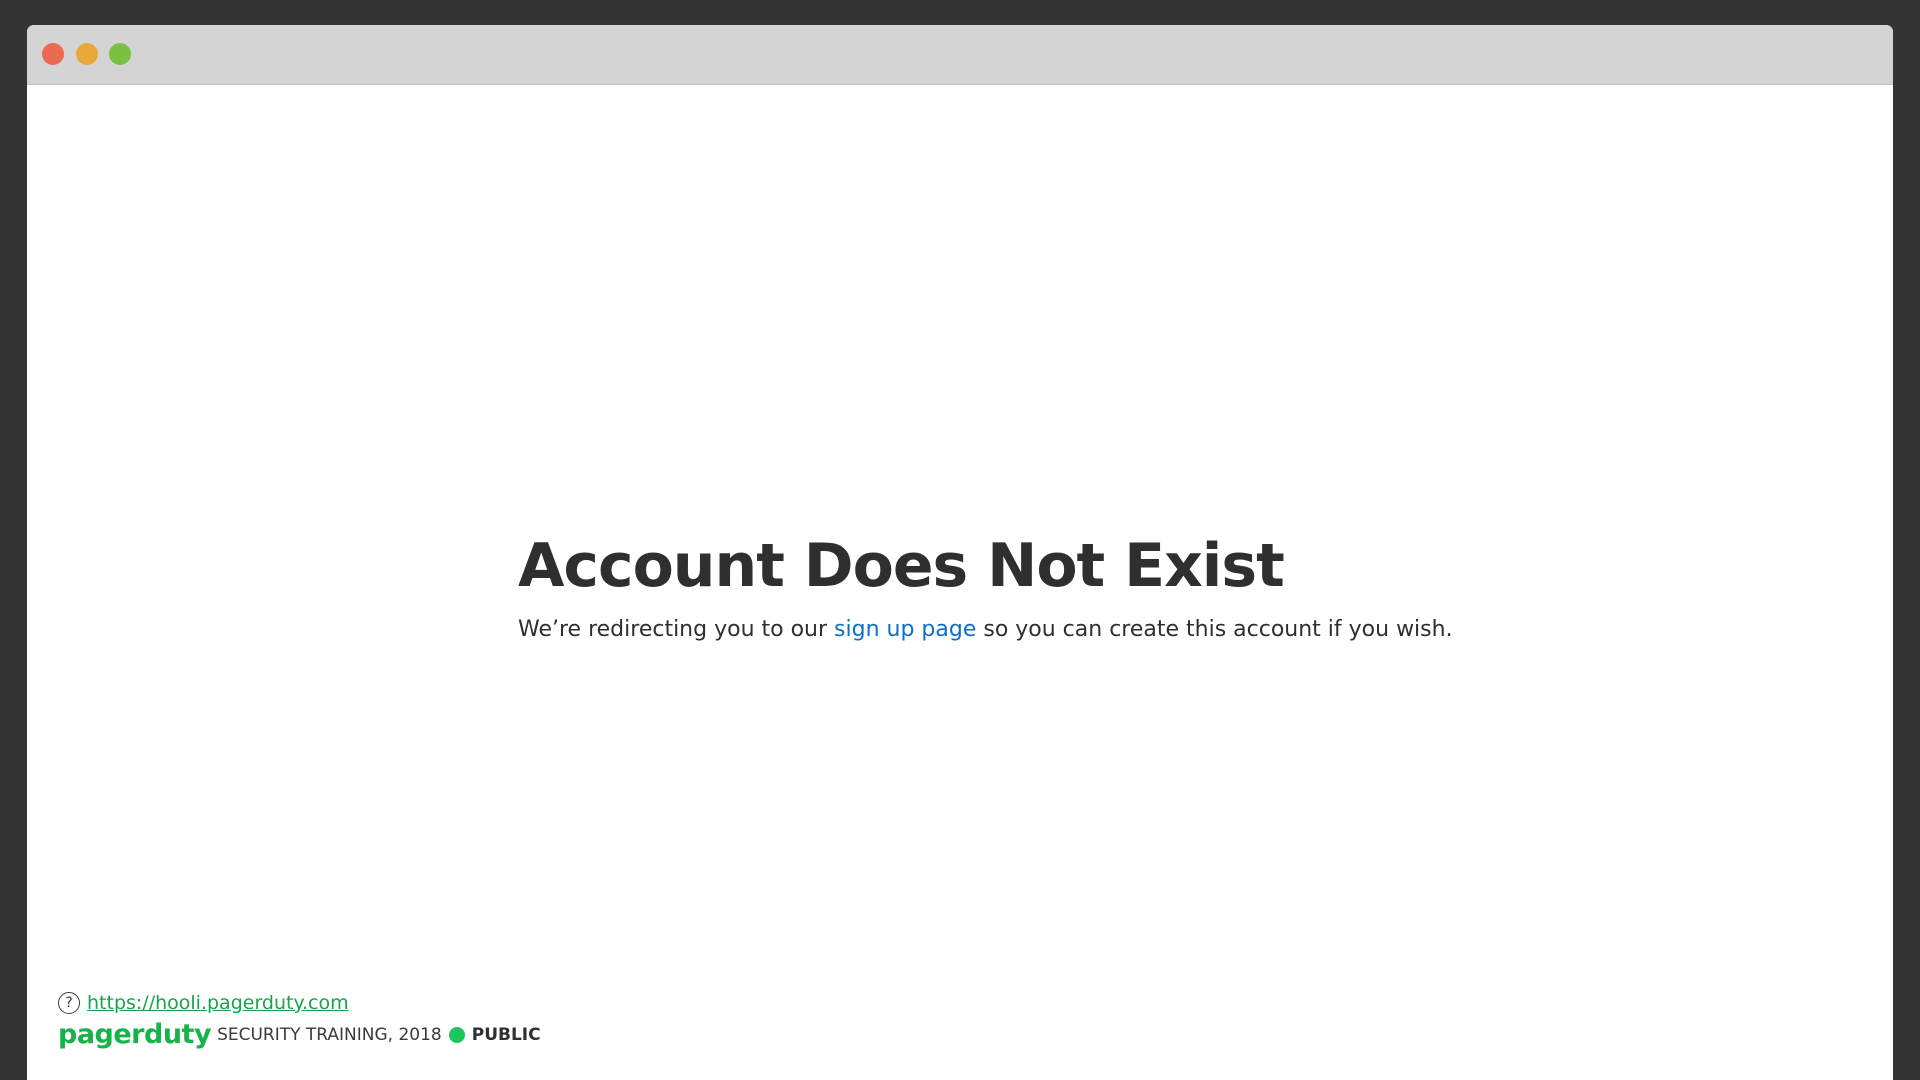  Describe the element at coordinates (901, 566) in the screenshot. I see `page-title: Account Does Not Exist` at that location.